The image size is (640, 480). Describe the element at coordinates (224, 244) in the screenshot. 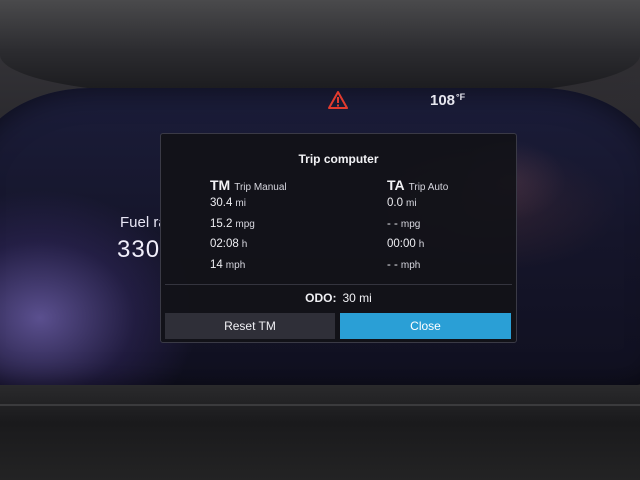

I see `manual-time-value: 02:08` at that location.